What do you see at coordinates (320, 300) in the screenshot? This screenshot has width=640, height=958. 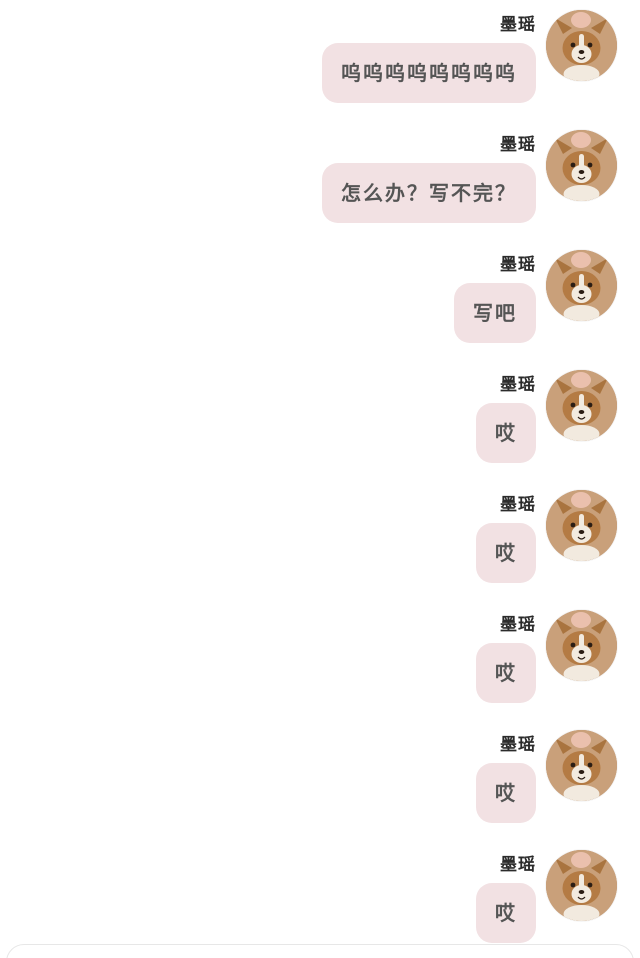 I see `message-item: 墨瑶 写吧` at bounding box center [320, 300].